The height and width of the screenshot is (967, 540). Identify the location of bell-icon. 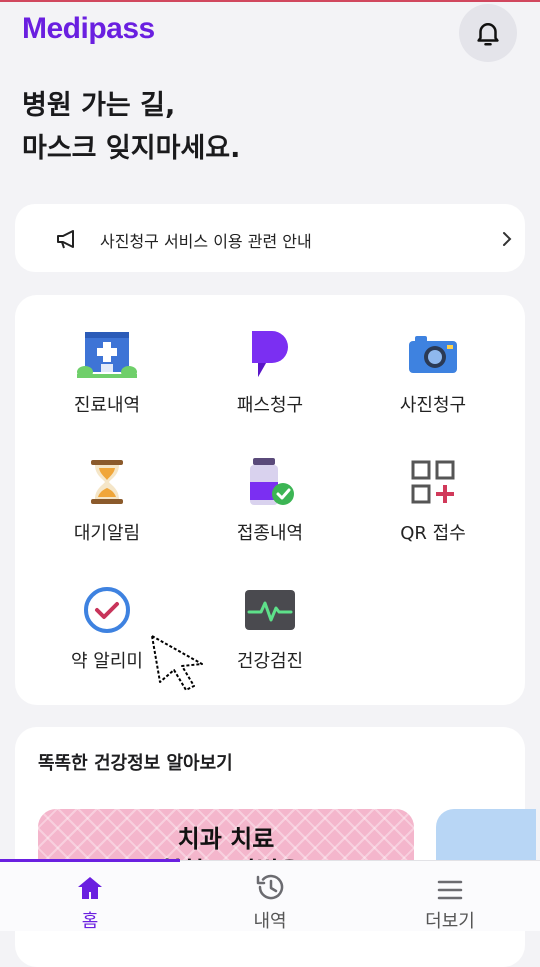
(488, 34).